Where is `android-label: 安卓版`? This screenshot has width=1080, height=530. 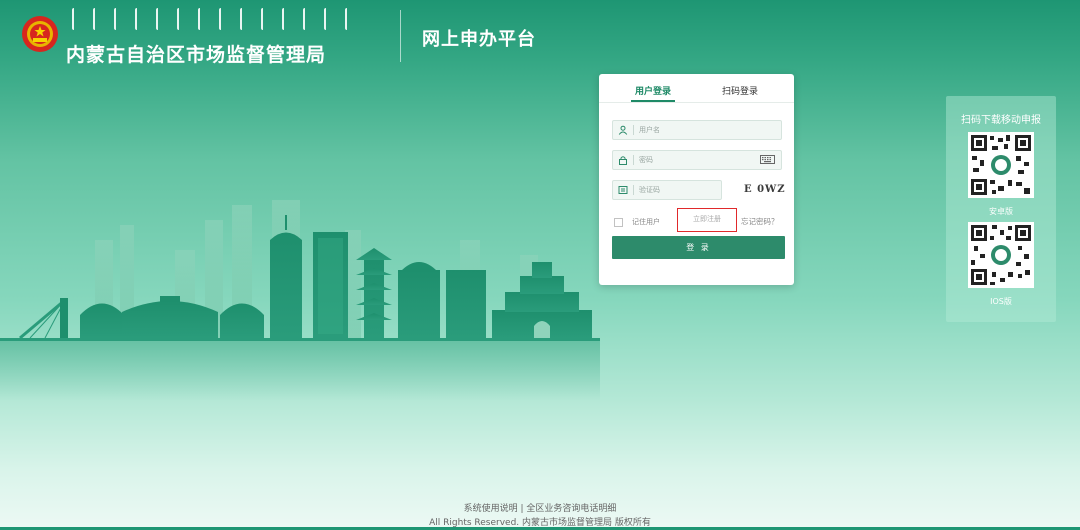
android-label: 安卓版 is located at coordinates (1001, 211).